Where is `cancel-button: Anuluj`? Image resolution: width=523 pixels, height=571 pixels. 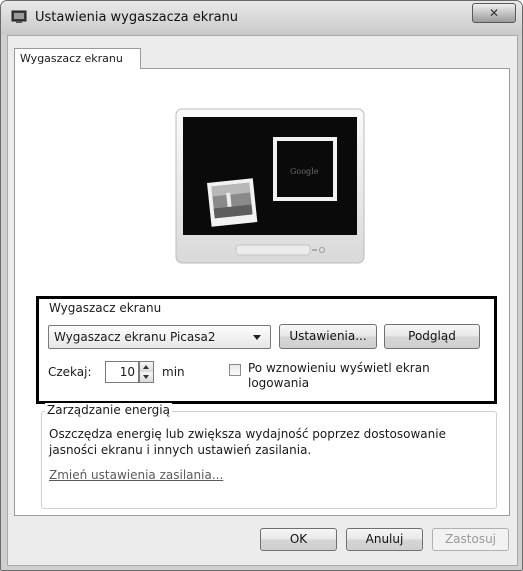
cancel-button: Anuluj is located at coordinates (384, 539).